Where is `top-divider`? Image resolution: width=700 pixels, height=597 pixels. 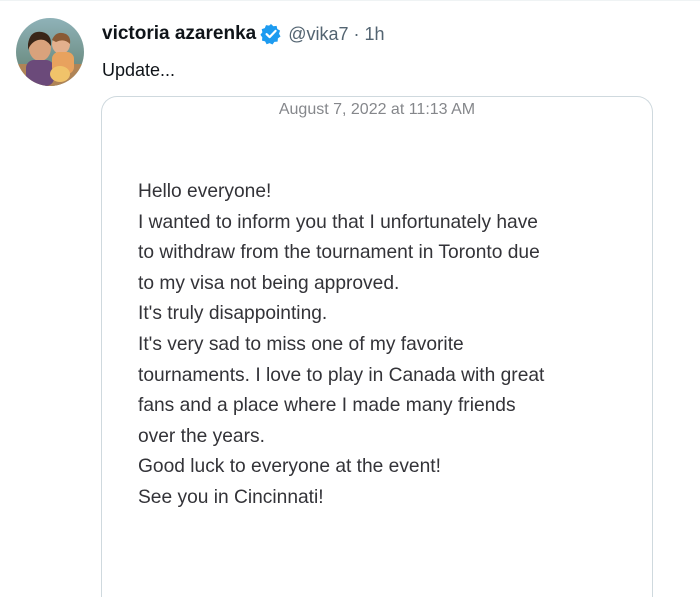
top-divider is located at coordinates (350, 0).